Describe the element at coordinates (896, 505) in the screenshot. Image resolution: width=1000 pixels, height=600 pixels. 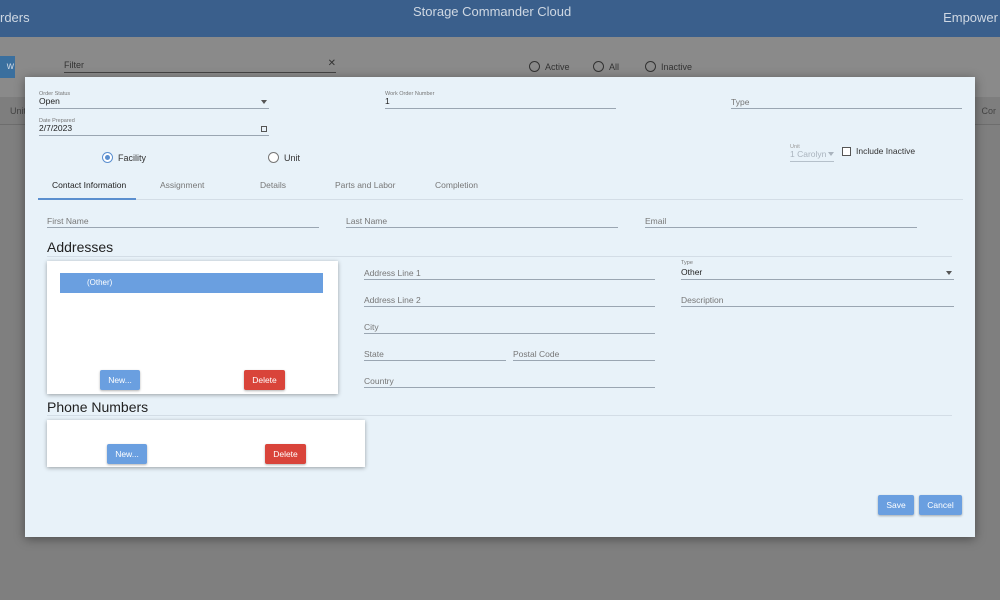
I see `save-button: Save` at that location.